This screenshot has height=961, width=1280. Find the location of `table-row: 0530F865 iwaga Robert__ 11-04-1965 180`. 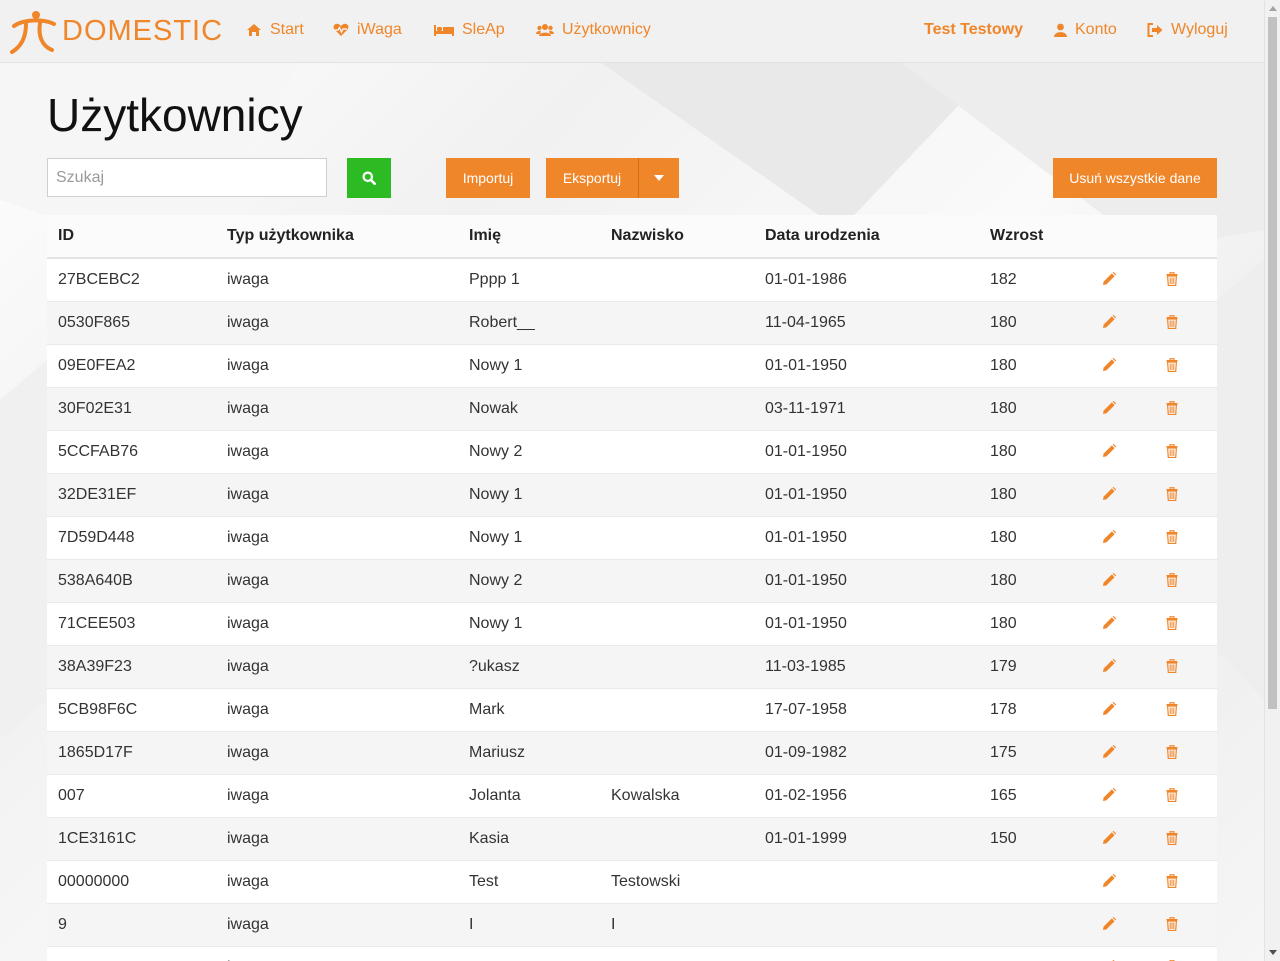

table-row: 0530F865 iwaga Robert__ 11-04-1965 180 is located at coordinates (632, 323).